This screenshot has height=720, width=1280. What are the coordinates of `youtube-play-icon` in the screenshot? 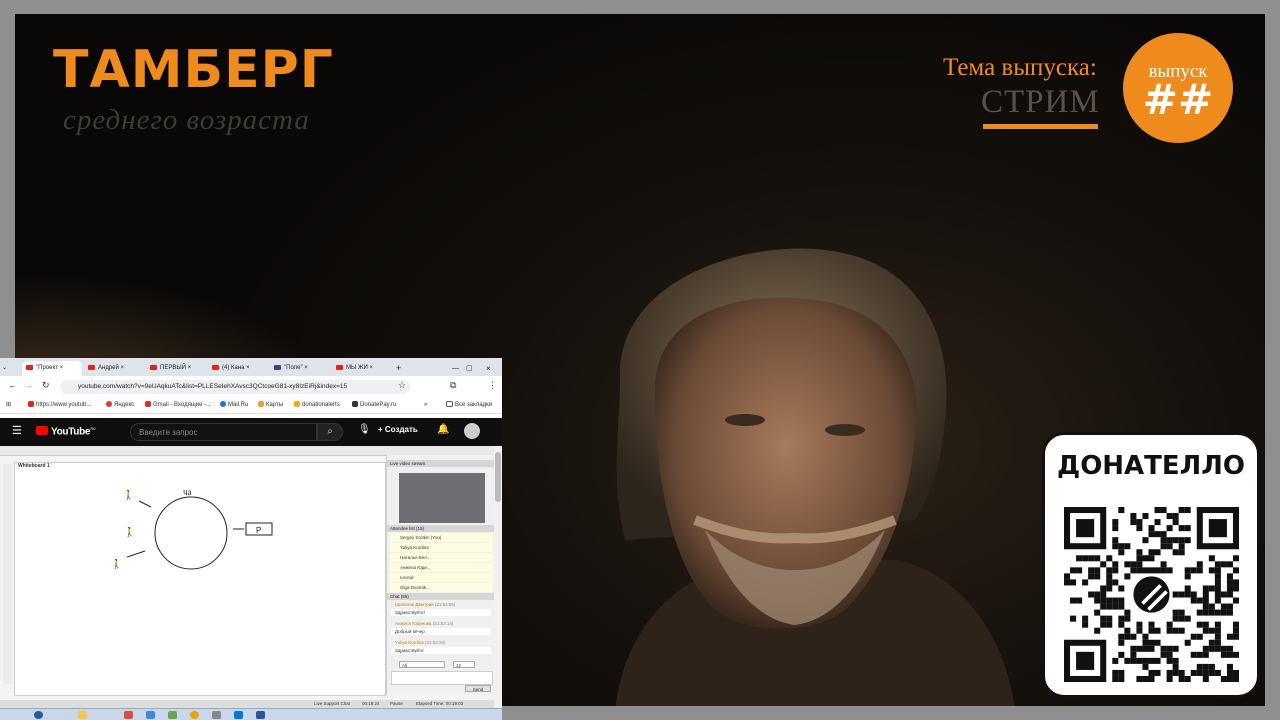 It's located at (42, 431).